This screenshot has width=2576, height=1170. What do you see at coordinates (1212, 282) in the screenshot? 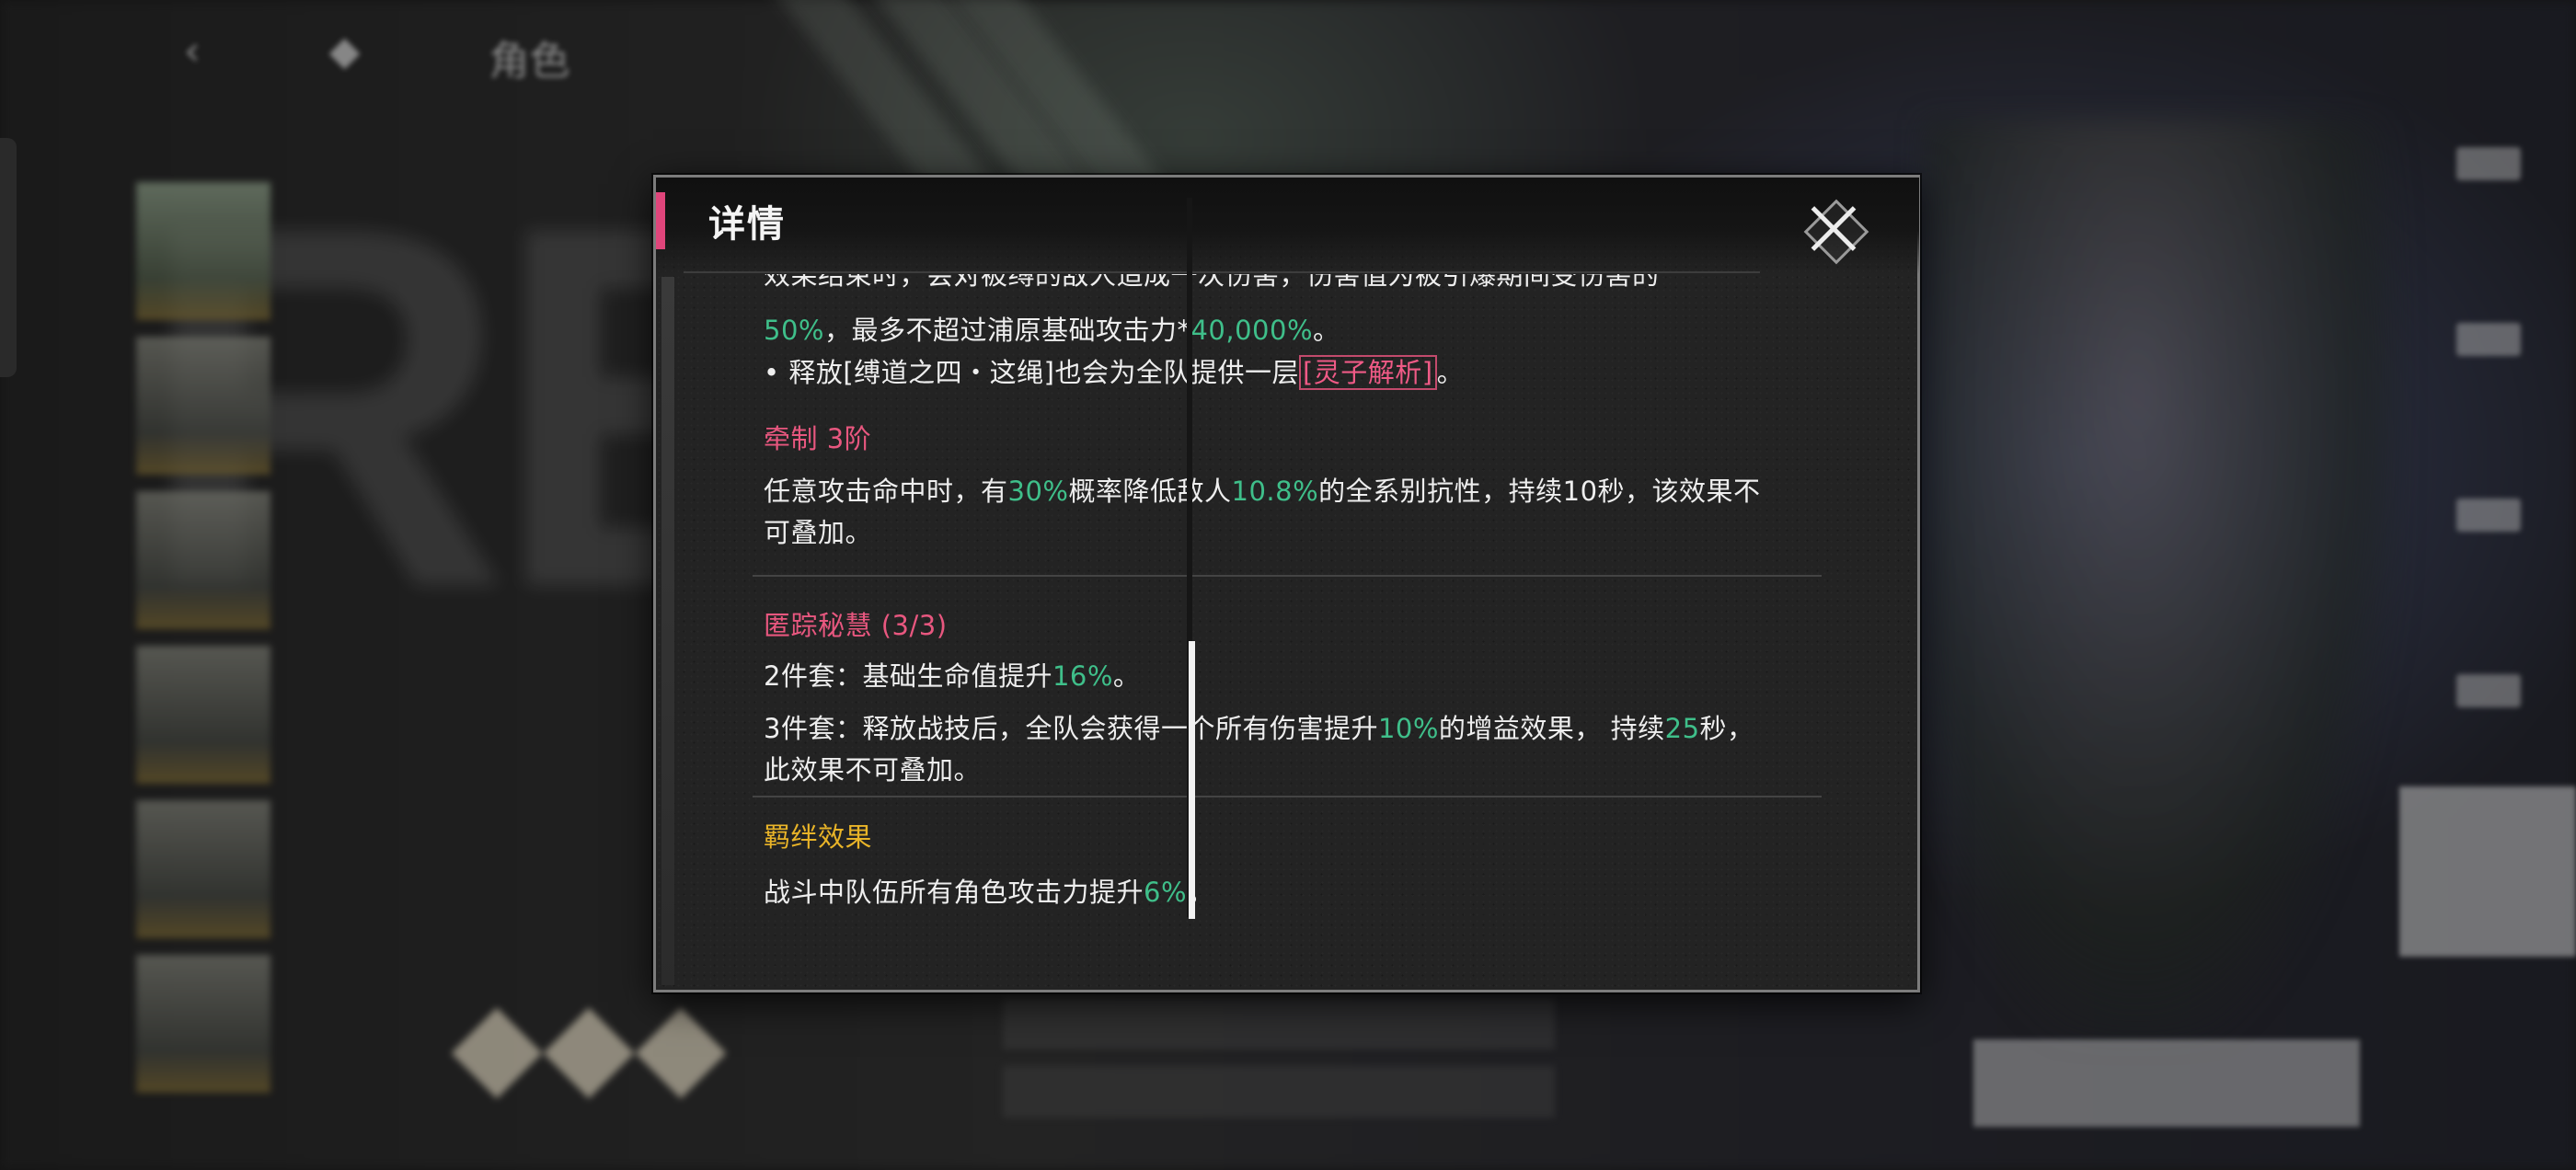
I see `passive-text-line: 效果结束时，会对被缚的敌人造成一次伤害，伤害值为被引爆期间受伤害的` at bounding box center [1212, 282].